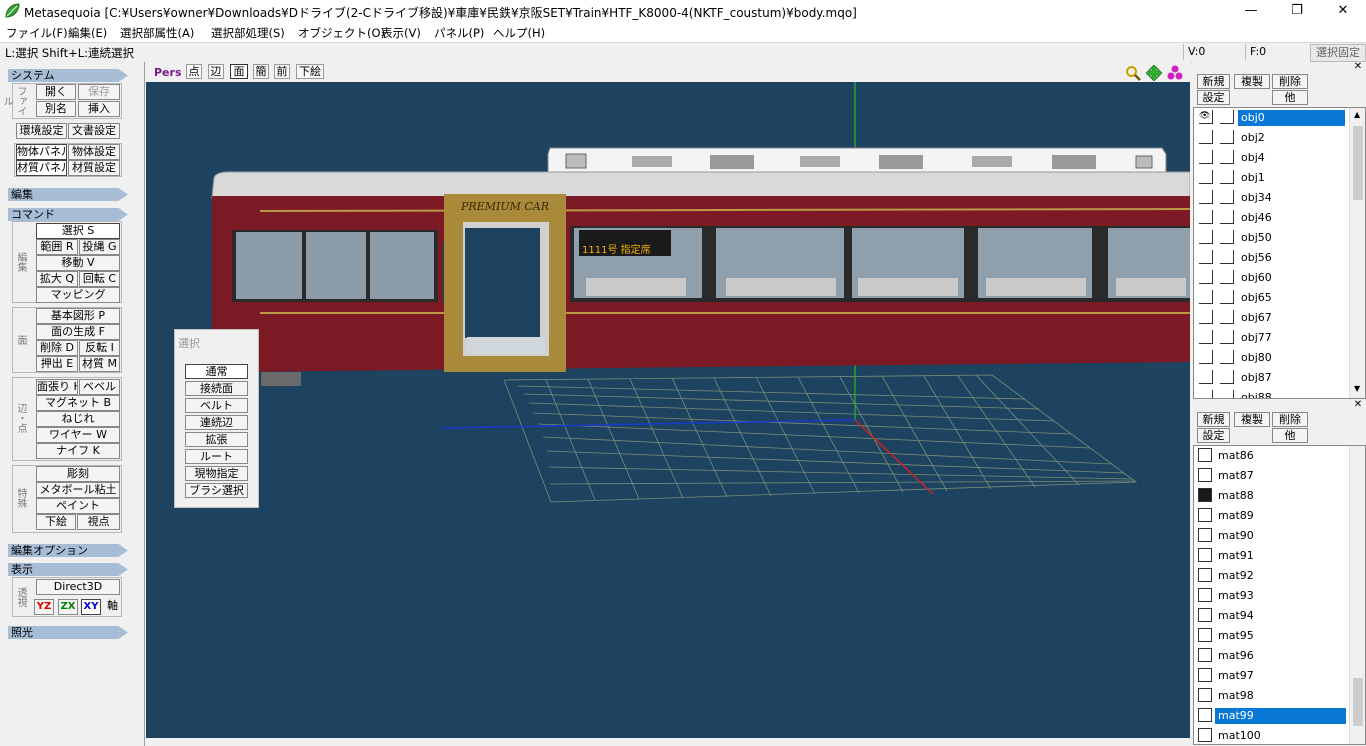 Image resolution: width=1366 pixels, height=746 pixels. What do you see at coordinates (1271, 178) in the screenshot?
I see `object-row: obj1` at bounding box center [1271, 178].